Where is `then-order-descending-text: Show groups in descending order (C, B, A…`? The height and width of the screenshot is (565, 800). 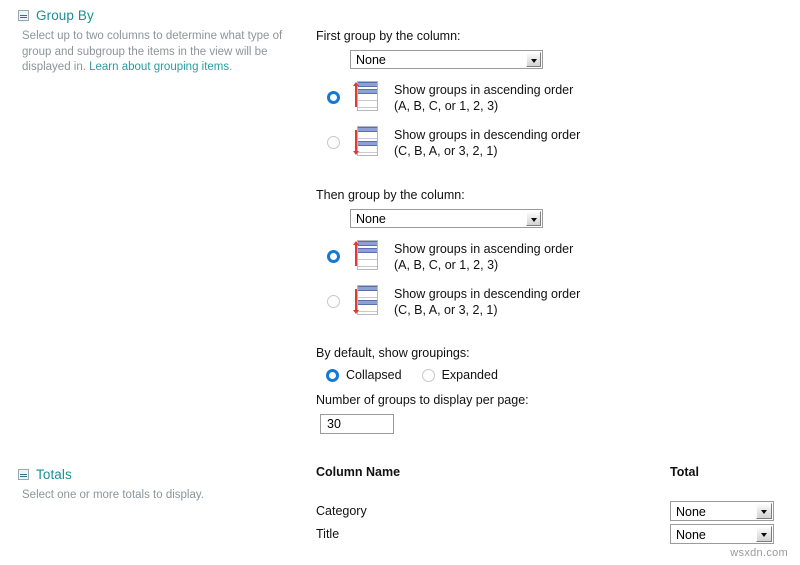 then-order-descending-text: Show groups in descending order (C, B, A… is located at coordinates (482, 301).